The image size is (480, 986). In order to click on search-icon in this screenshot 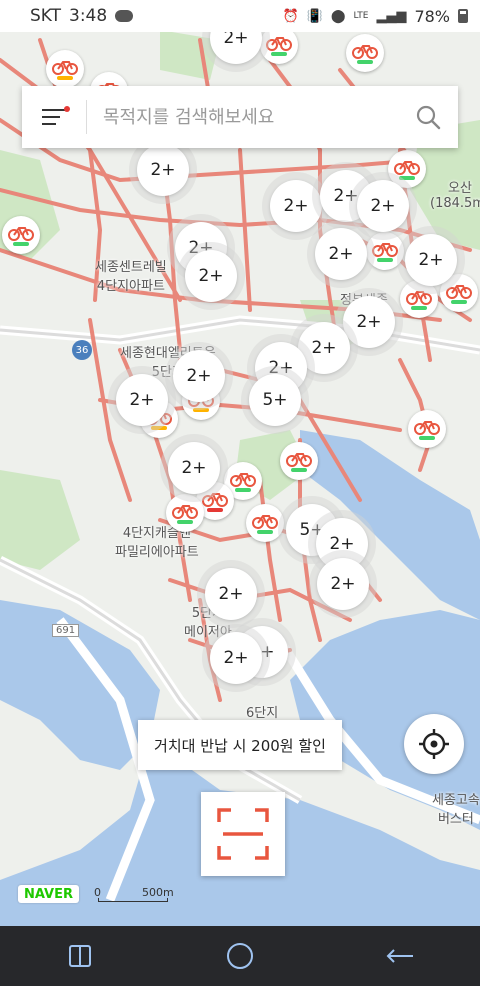, I will do `click(428, 117)`.